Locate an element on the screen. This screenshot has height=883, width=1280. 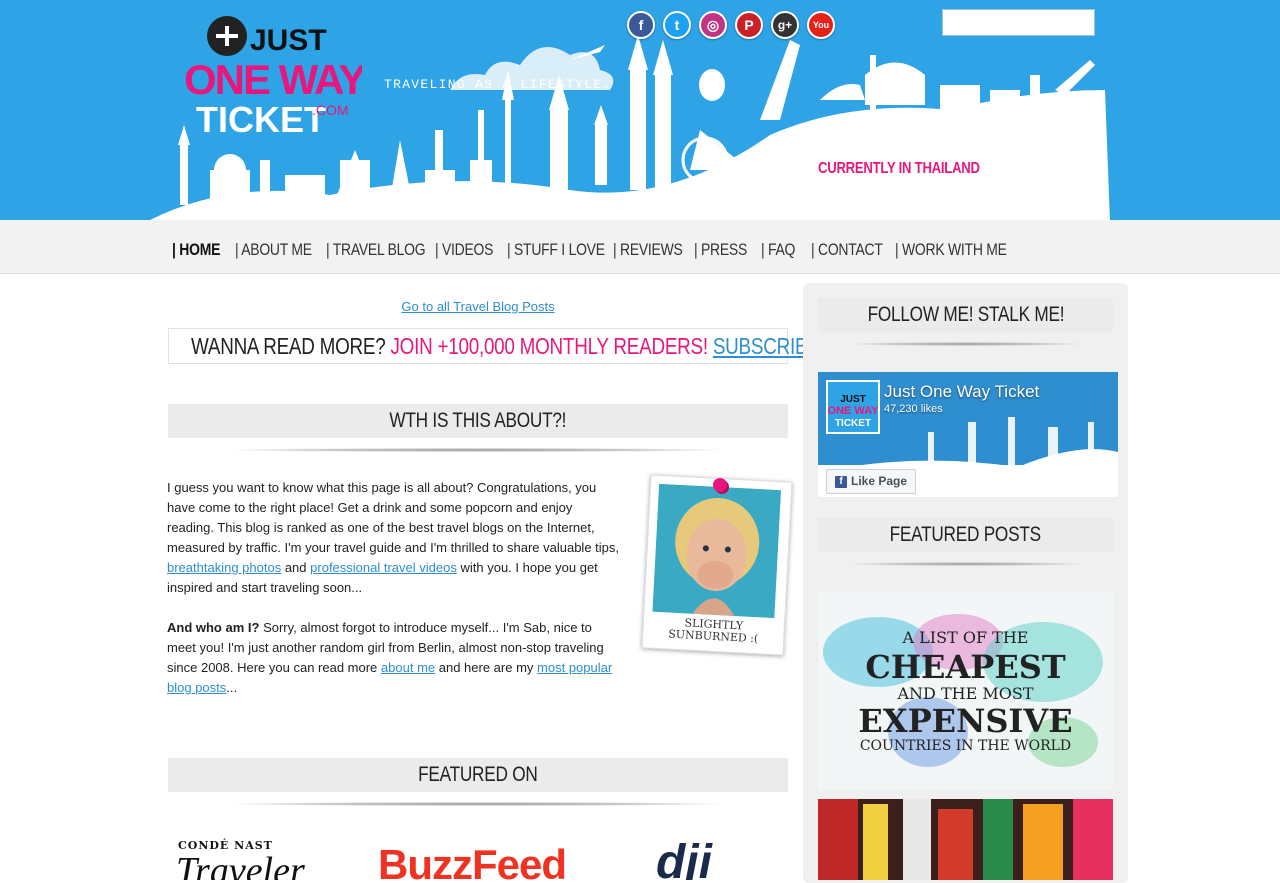
about-section-title: WTH IS THIS ABOUT?! is located at coordinates (478, 421).